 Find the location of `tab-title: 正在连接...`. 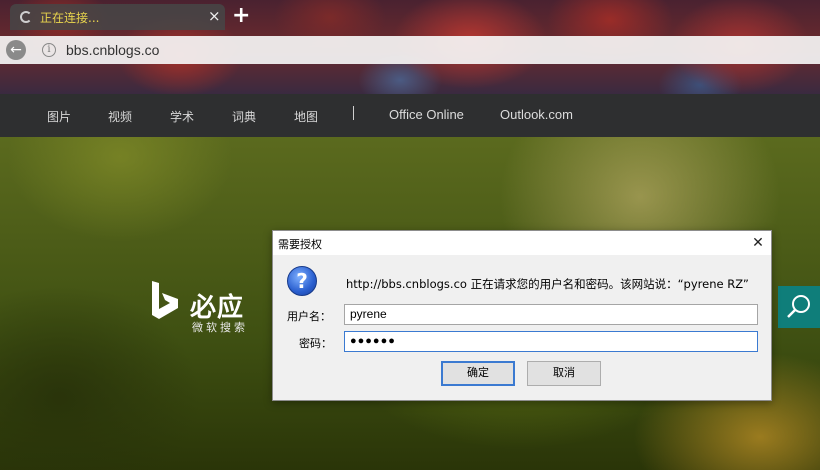

tab-title: 正在连接... is located at coordinates (70, 18).